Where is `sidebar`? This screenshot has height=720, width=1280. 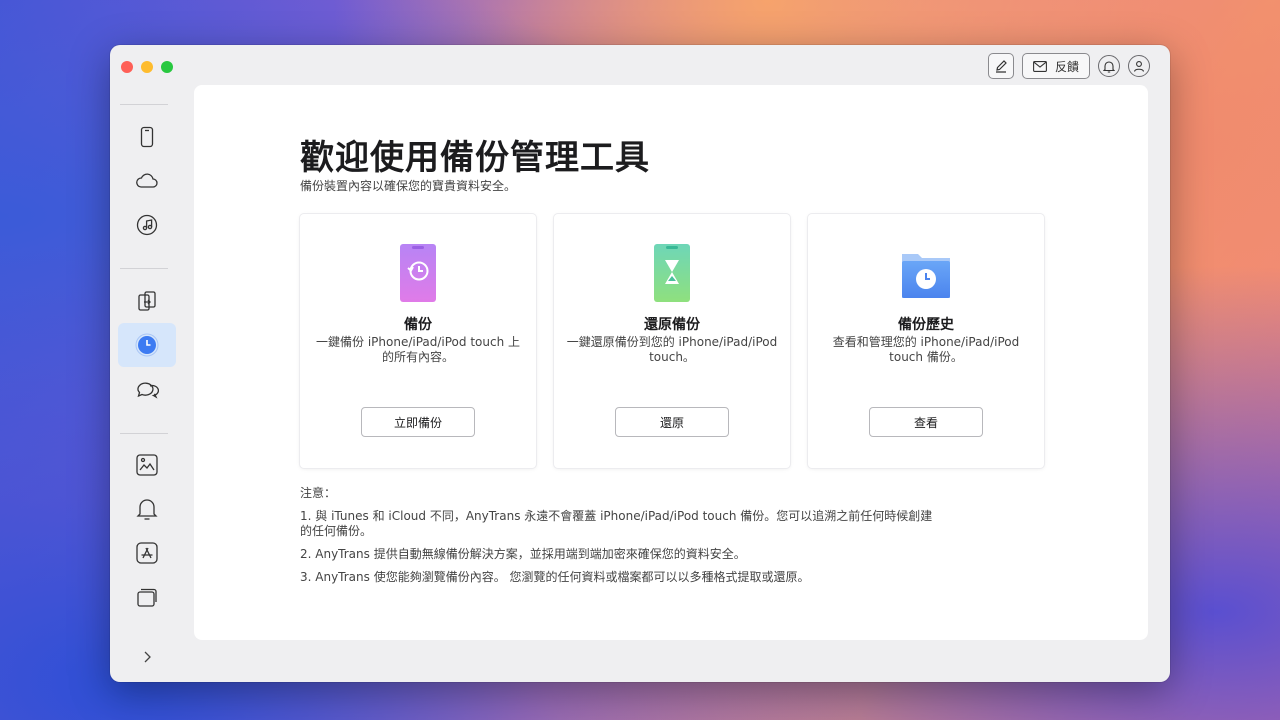
sidebar is located at coordinates (152, 383).